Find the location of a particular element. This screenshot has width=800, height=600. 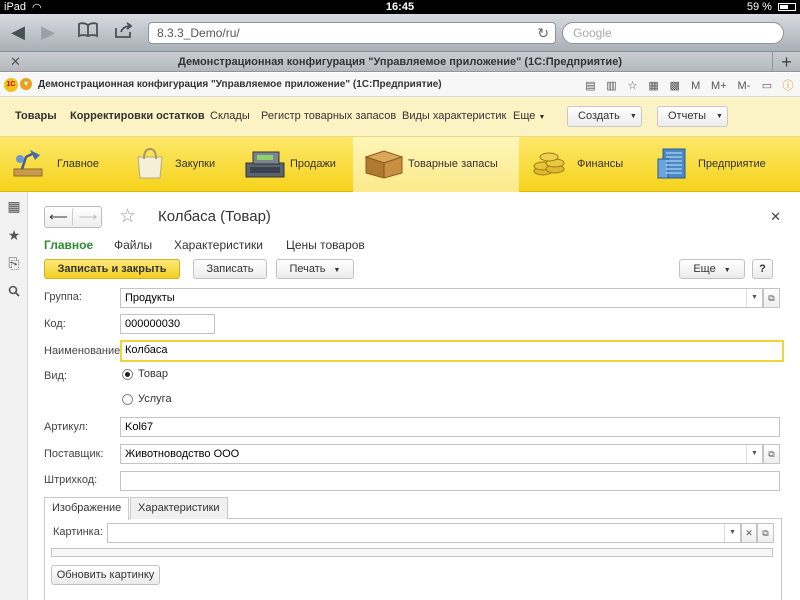

memory-plus-button: M+ is located at coordinates (719, 86).